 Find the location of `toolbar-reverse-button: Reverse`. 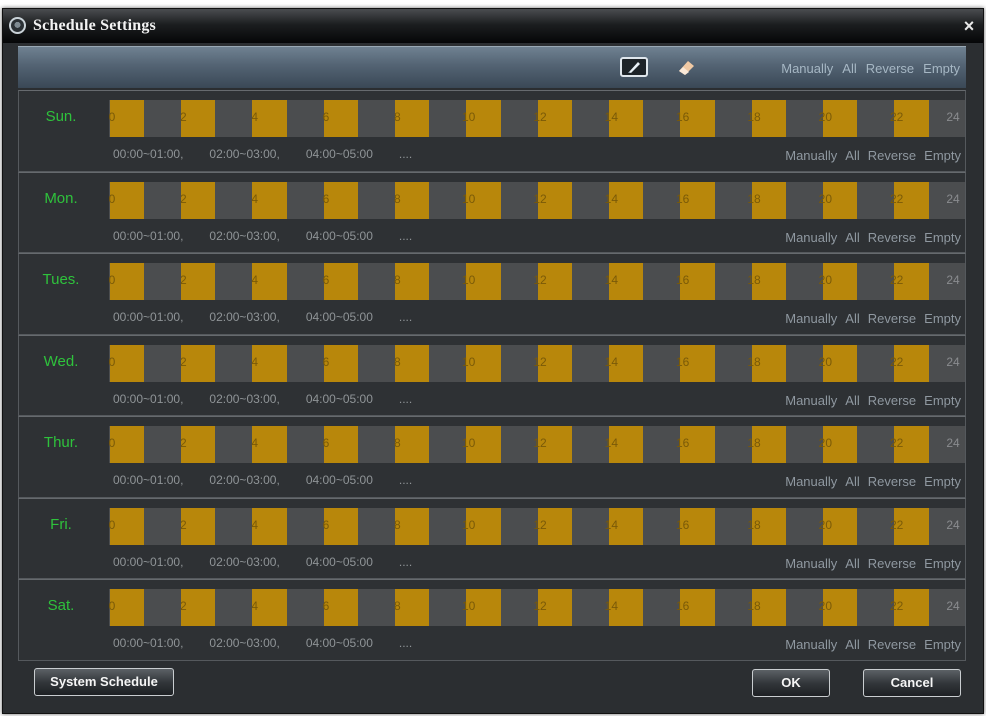

toolbar-reverse-button: Reverse is located at coordinates (890, 68).